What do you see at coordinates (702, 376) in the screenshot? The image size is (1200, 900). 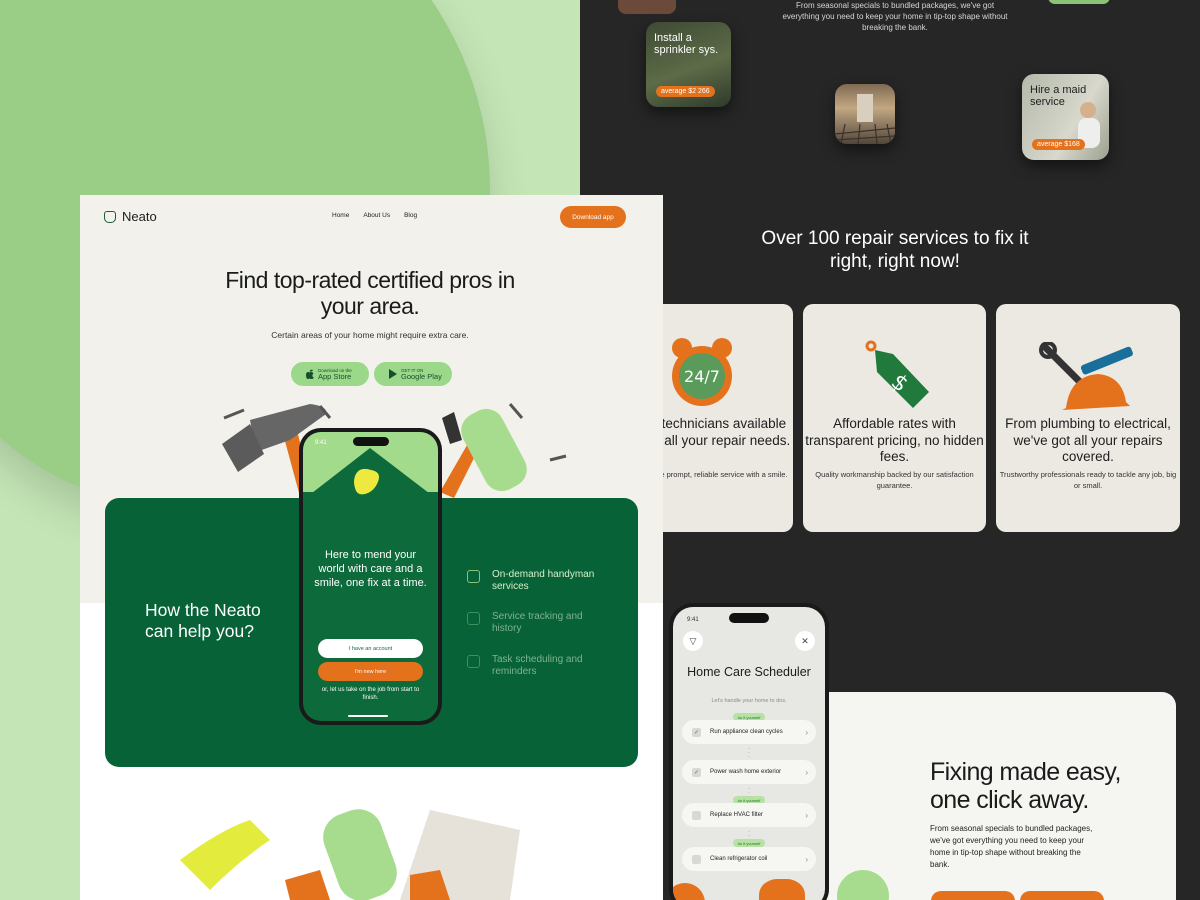 I see `svg-text: 24/7` at bounding box center [702, 376].